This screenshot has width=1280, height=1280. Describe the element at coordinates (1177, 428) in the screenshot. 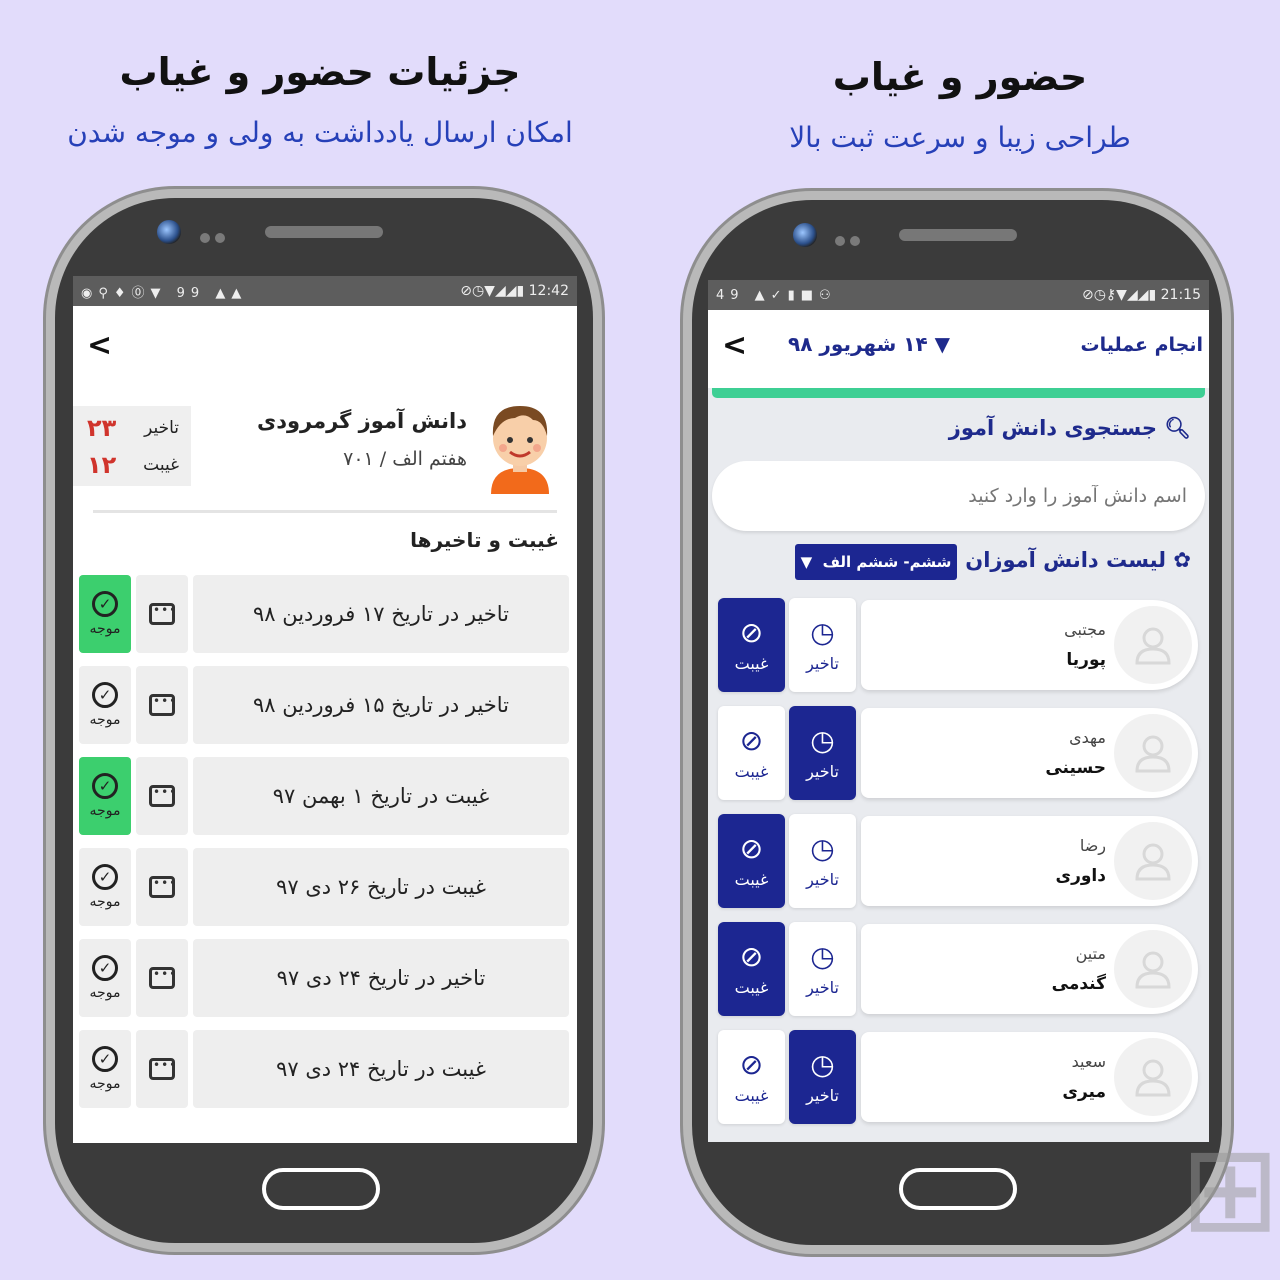

I see `search-icon: 🔍︎` at that location.